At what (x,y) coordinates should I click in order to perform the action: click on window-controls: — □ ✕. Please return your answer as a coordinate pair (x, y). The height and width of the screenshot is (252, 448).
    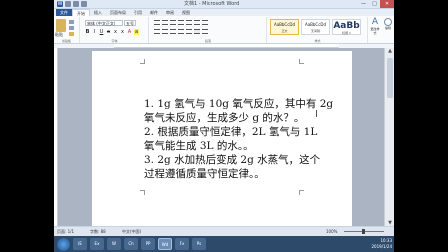
    Looking at the image, I should click on (376, 4).